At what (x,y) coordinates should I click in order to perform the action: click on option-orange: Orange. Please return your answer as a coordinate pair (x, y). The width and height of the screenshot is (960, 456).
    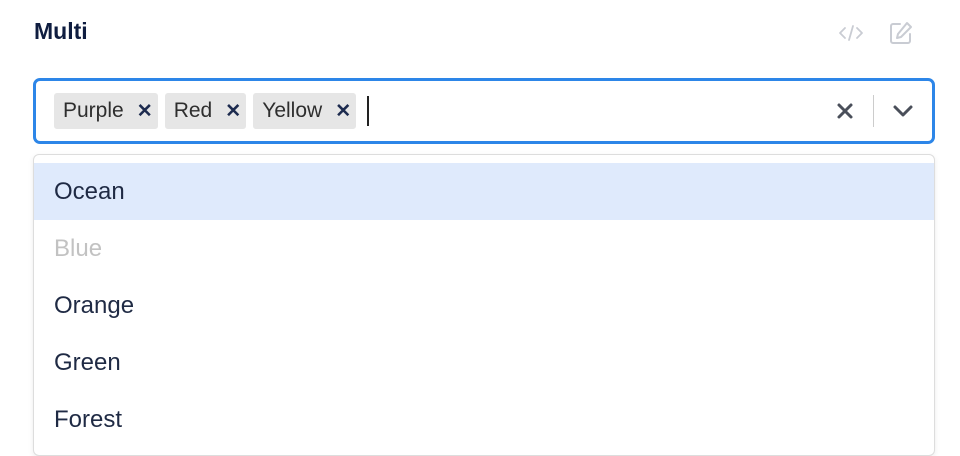
    Looking at the image, I should click on (484, 305).